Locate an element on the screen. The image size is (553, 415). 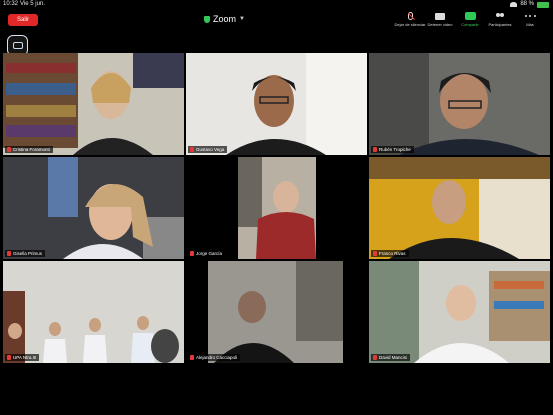
more-icon is located at coordinates (530, 16).